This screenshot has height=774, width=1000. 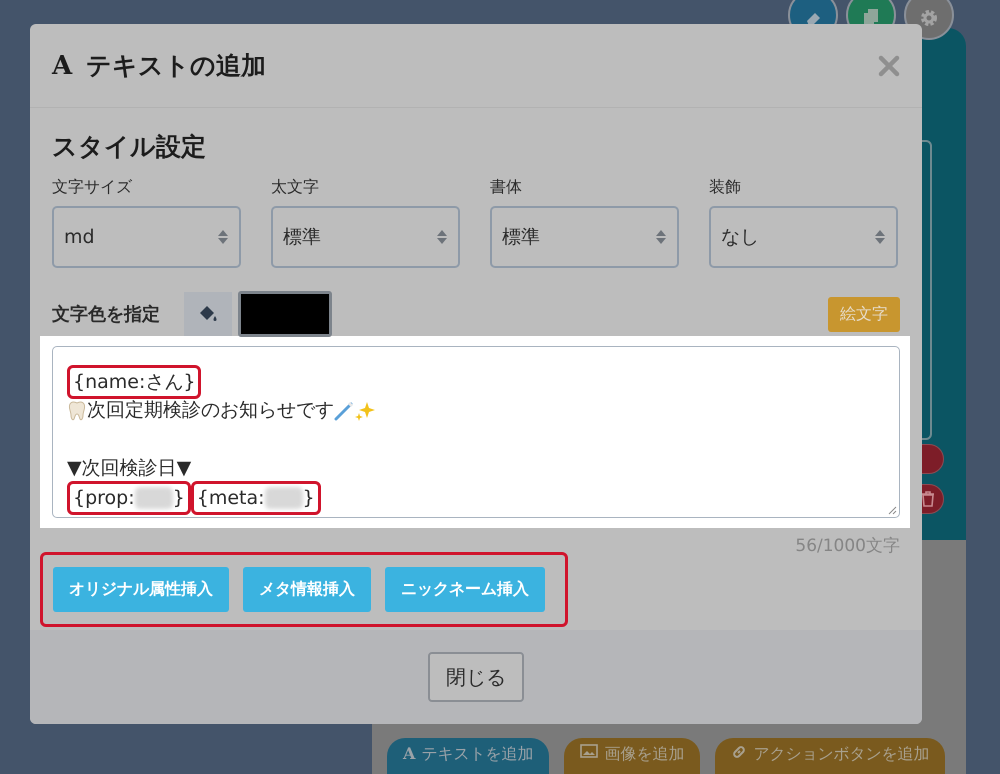 I want to click on message-text: 次回定期検診のお知らせです, so click(x=210, y=410).